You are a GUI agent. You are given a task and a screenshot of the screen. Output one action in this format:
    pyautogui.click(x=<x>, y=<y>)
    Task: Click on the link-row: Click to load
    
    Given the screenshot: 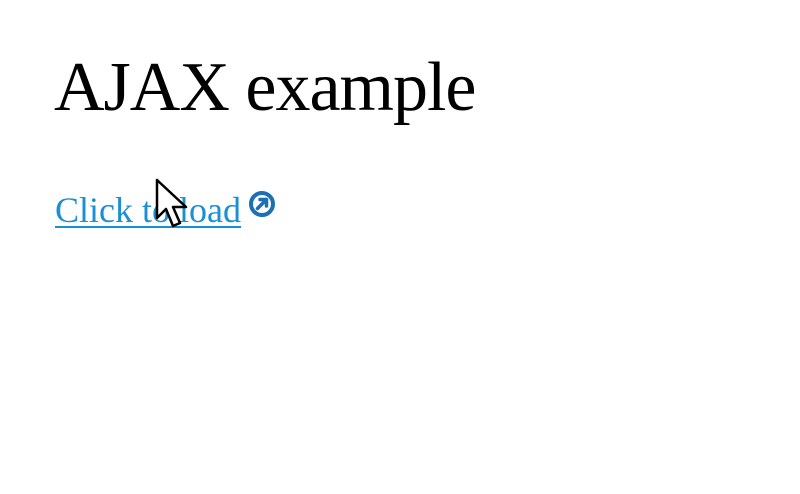 What is the action you would take?
    pyautogui.click(x=166, y=210)
    